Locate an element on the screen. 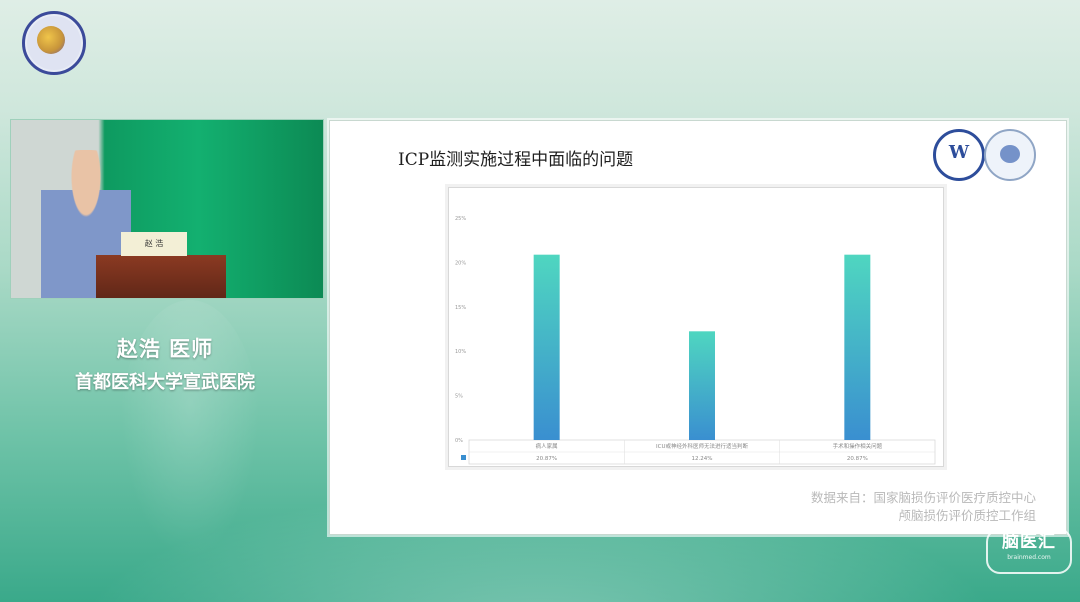 The width and height of the screenshot is (1080, 602). name-placard: 赵 浩 is located at coordinates (154, 244).